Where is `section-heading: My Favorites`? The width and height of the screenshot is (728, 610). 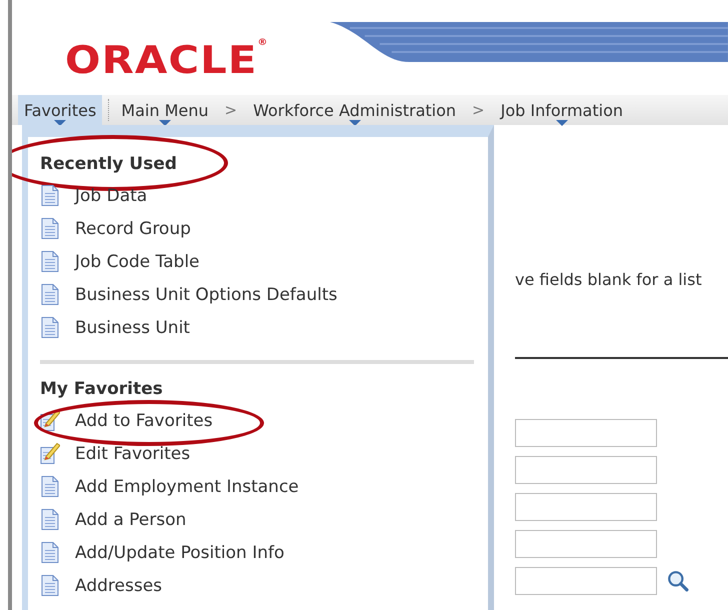 section-heading: My Favorites is located at coordinates (101, 389).